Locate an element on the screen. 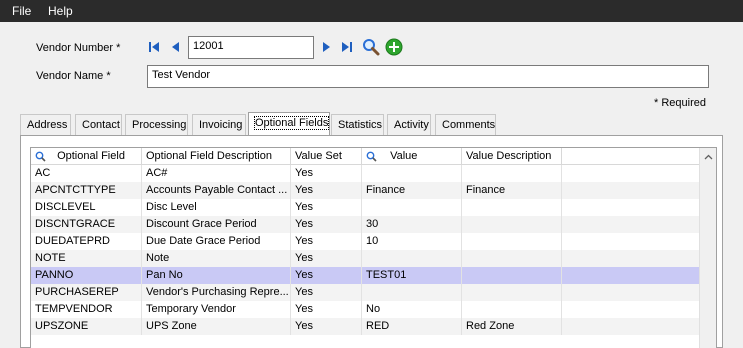 The image size is (743, 348). table-row: PANNO Pan No Yes TEST01 is located at coordinates (366, 275).